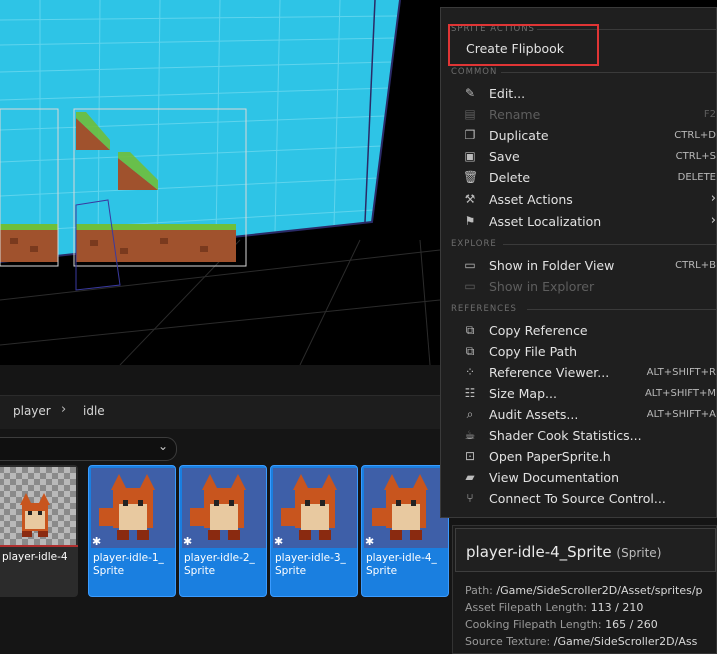 The width and height of the screenshot is (717, 654). I want to click on pencil-icon: ✎, so click(470, 93).